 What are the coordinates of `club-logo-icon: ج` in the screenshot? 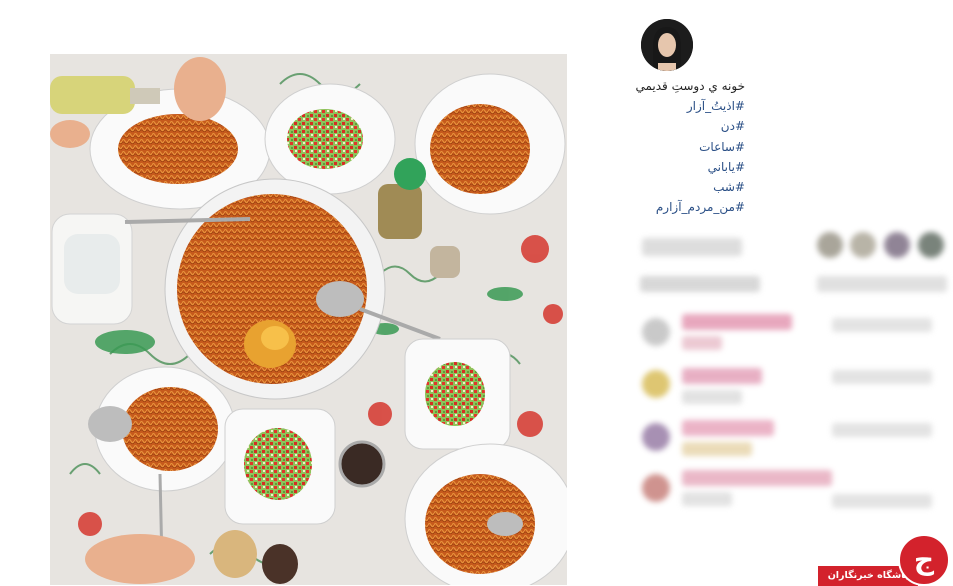 It's located at (924, 560).